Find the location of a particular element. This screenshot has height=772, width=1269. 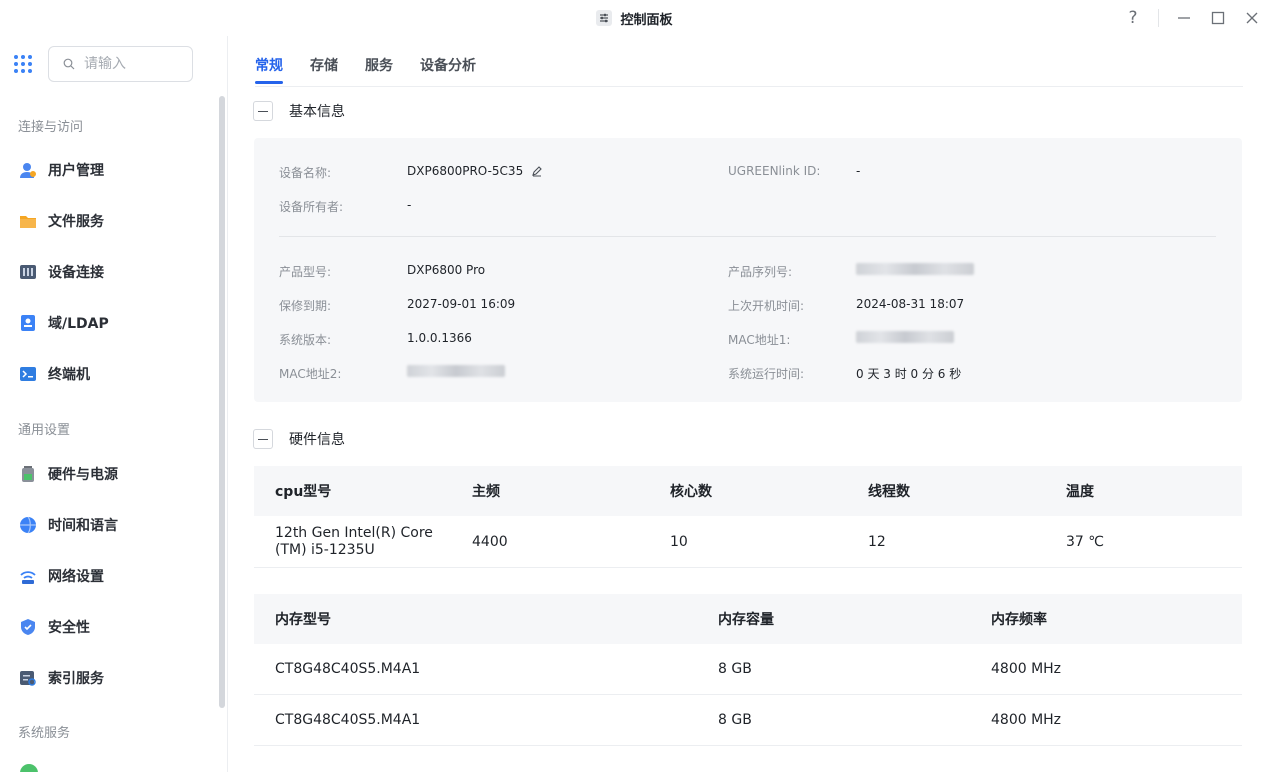

device-name-label: 设备名称: is located at coordinates (305, 173).